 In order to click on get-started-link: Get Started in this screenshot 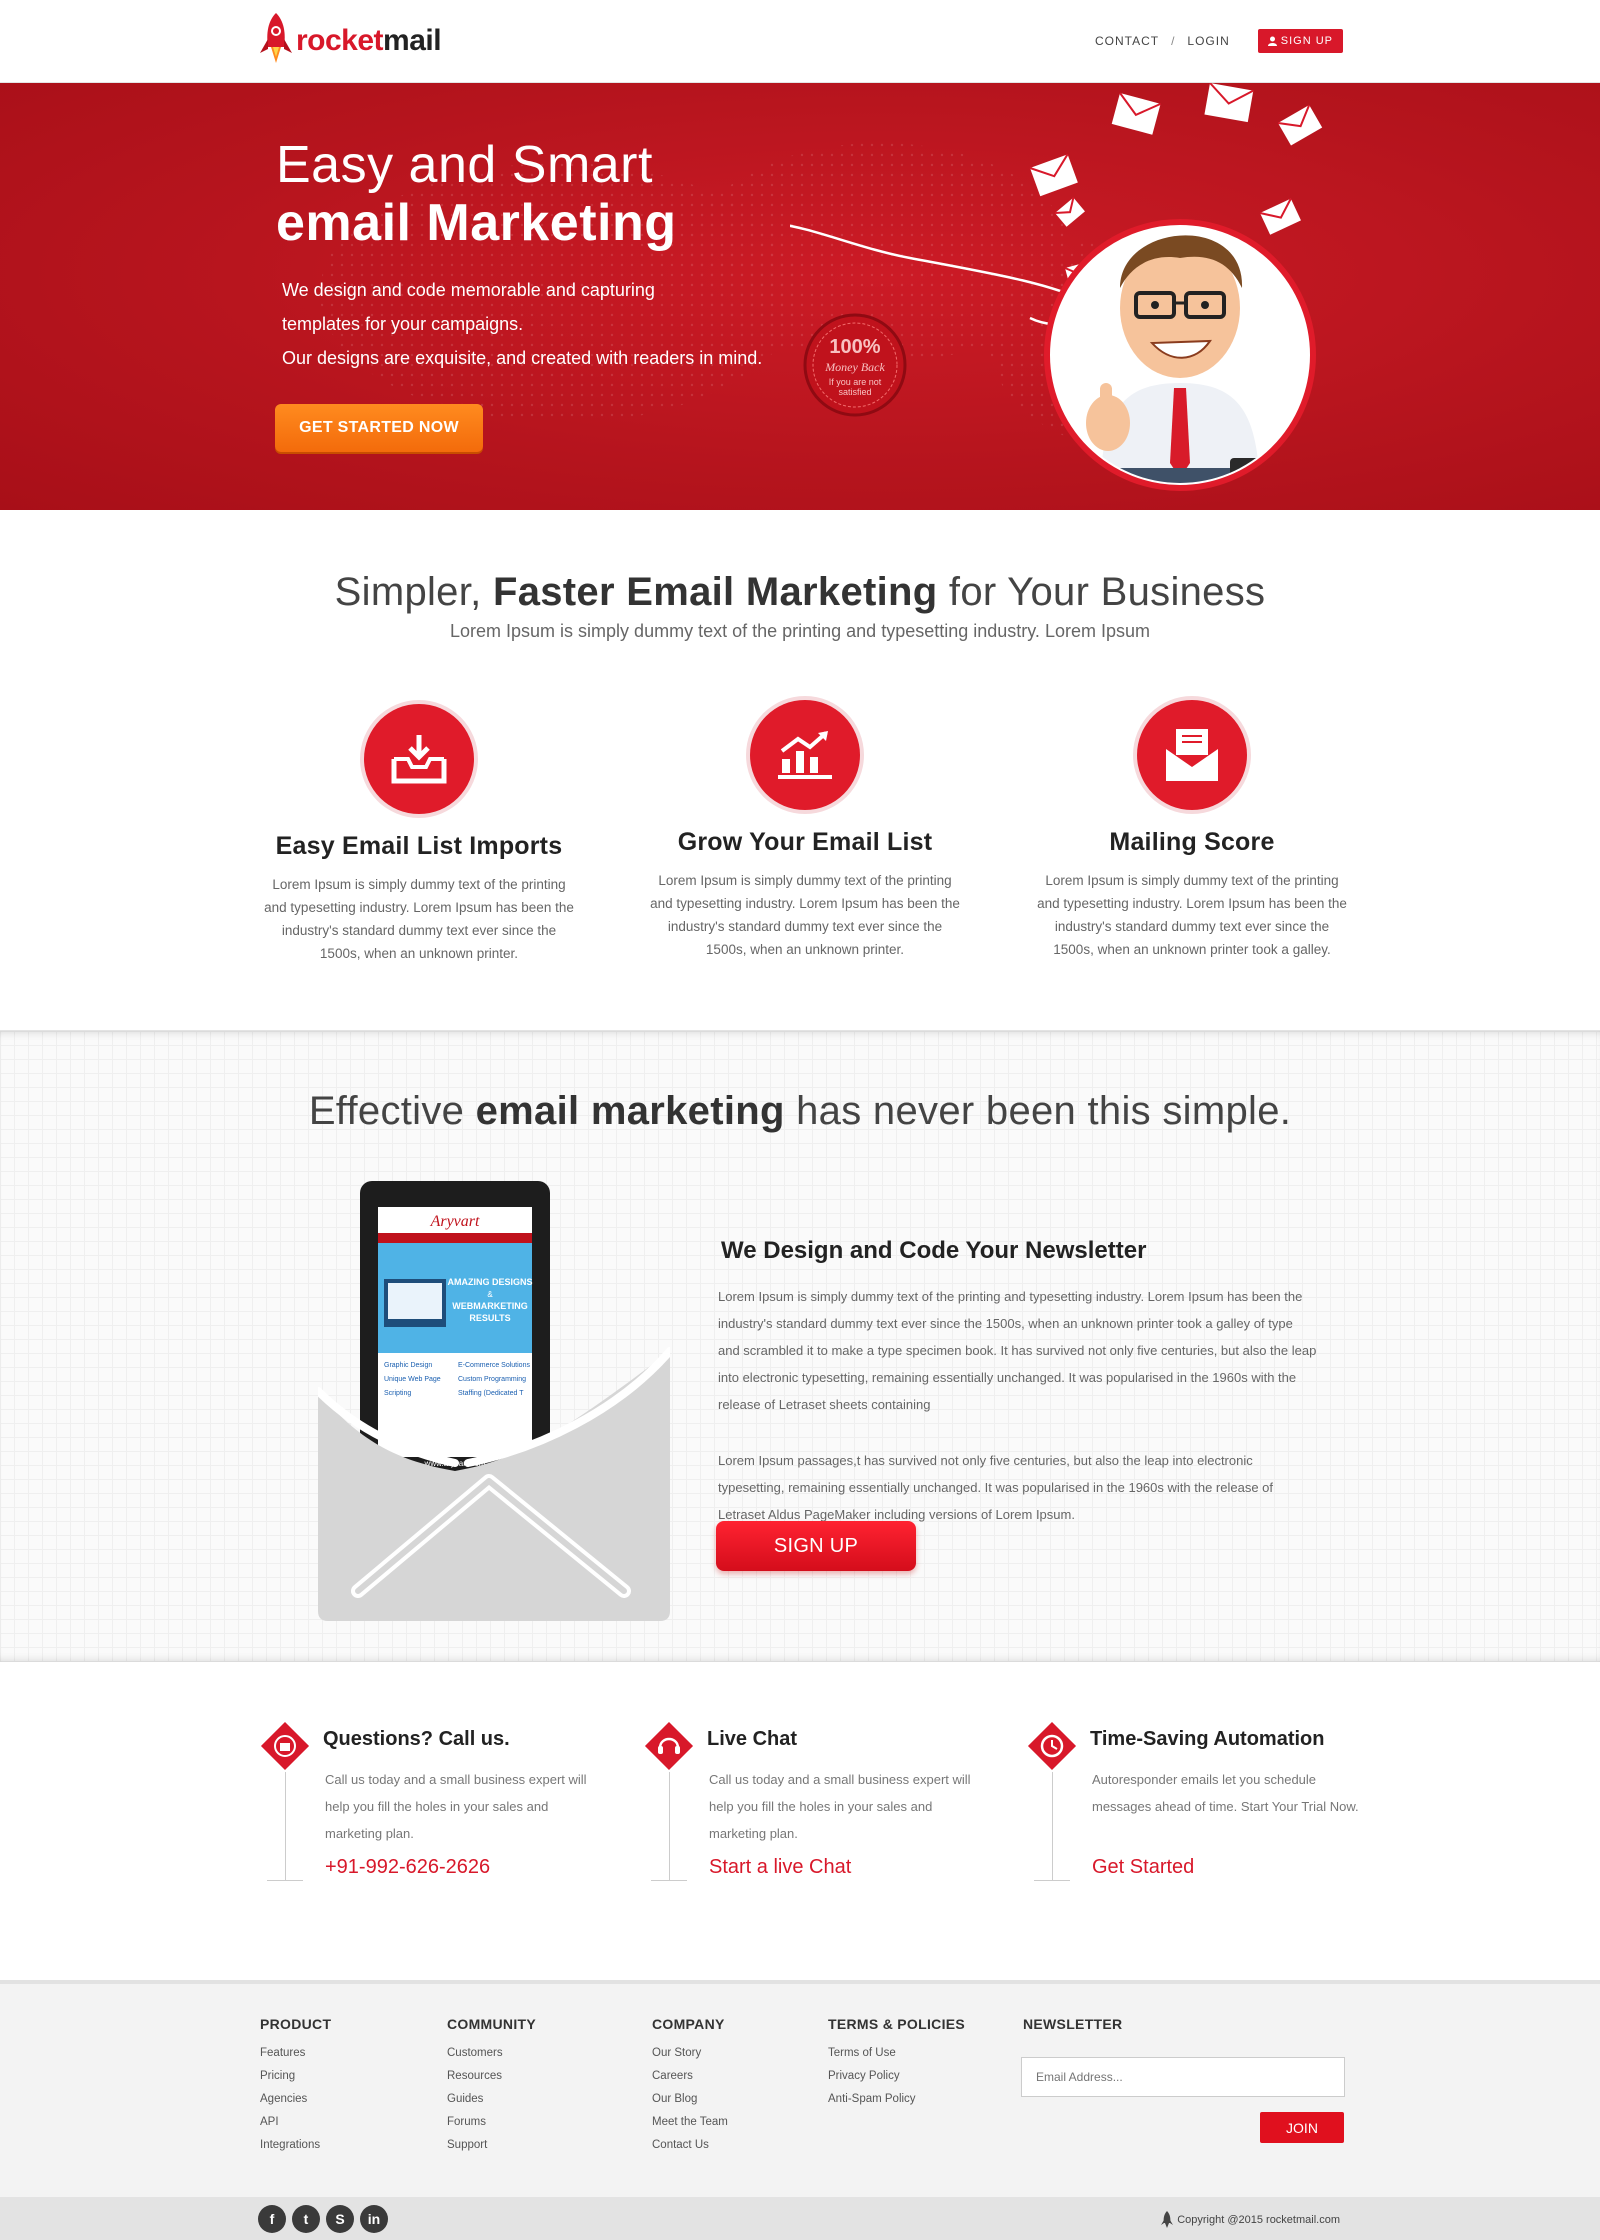, I will do `click(1143, 1867)`.